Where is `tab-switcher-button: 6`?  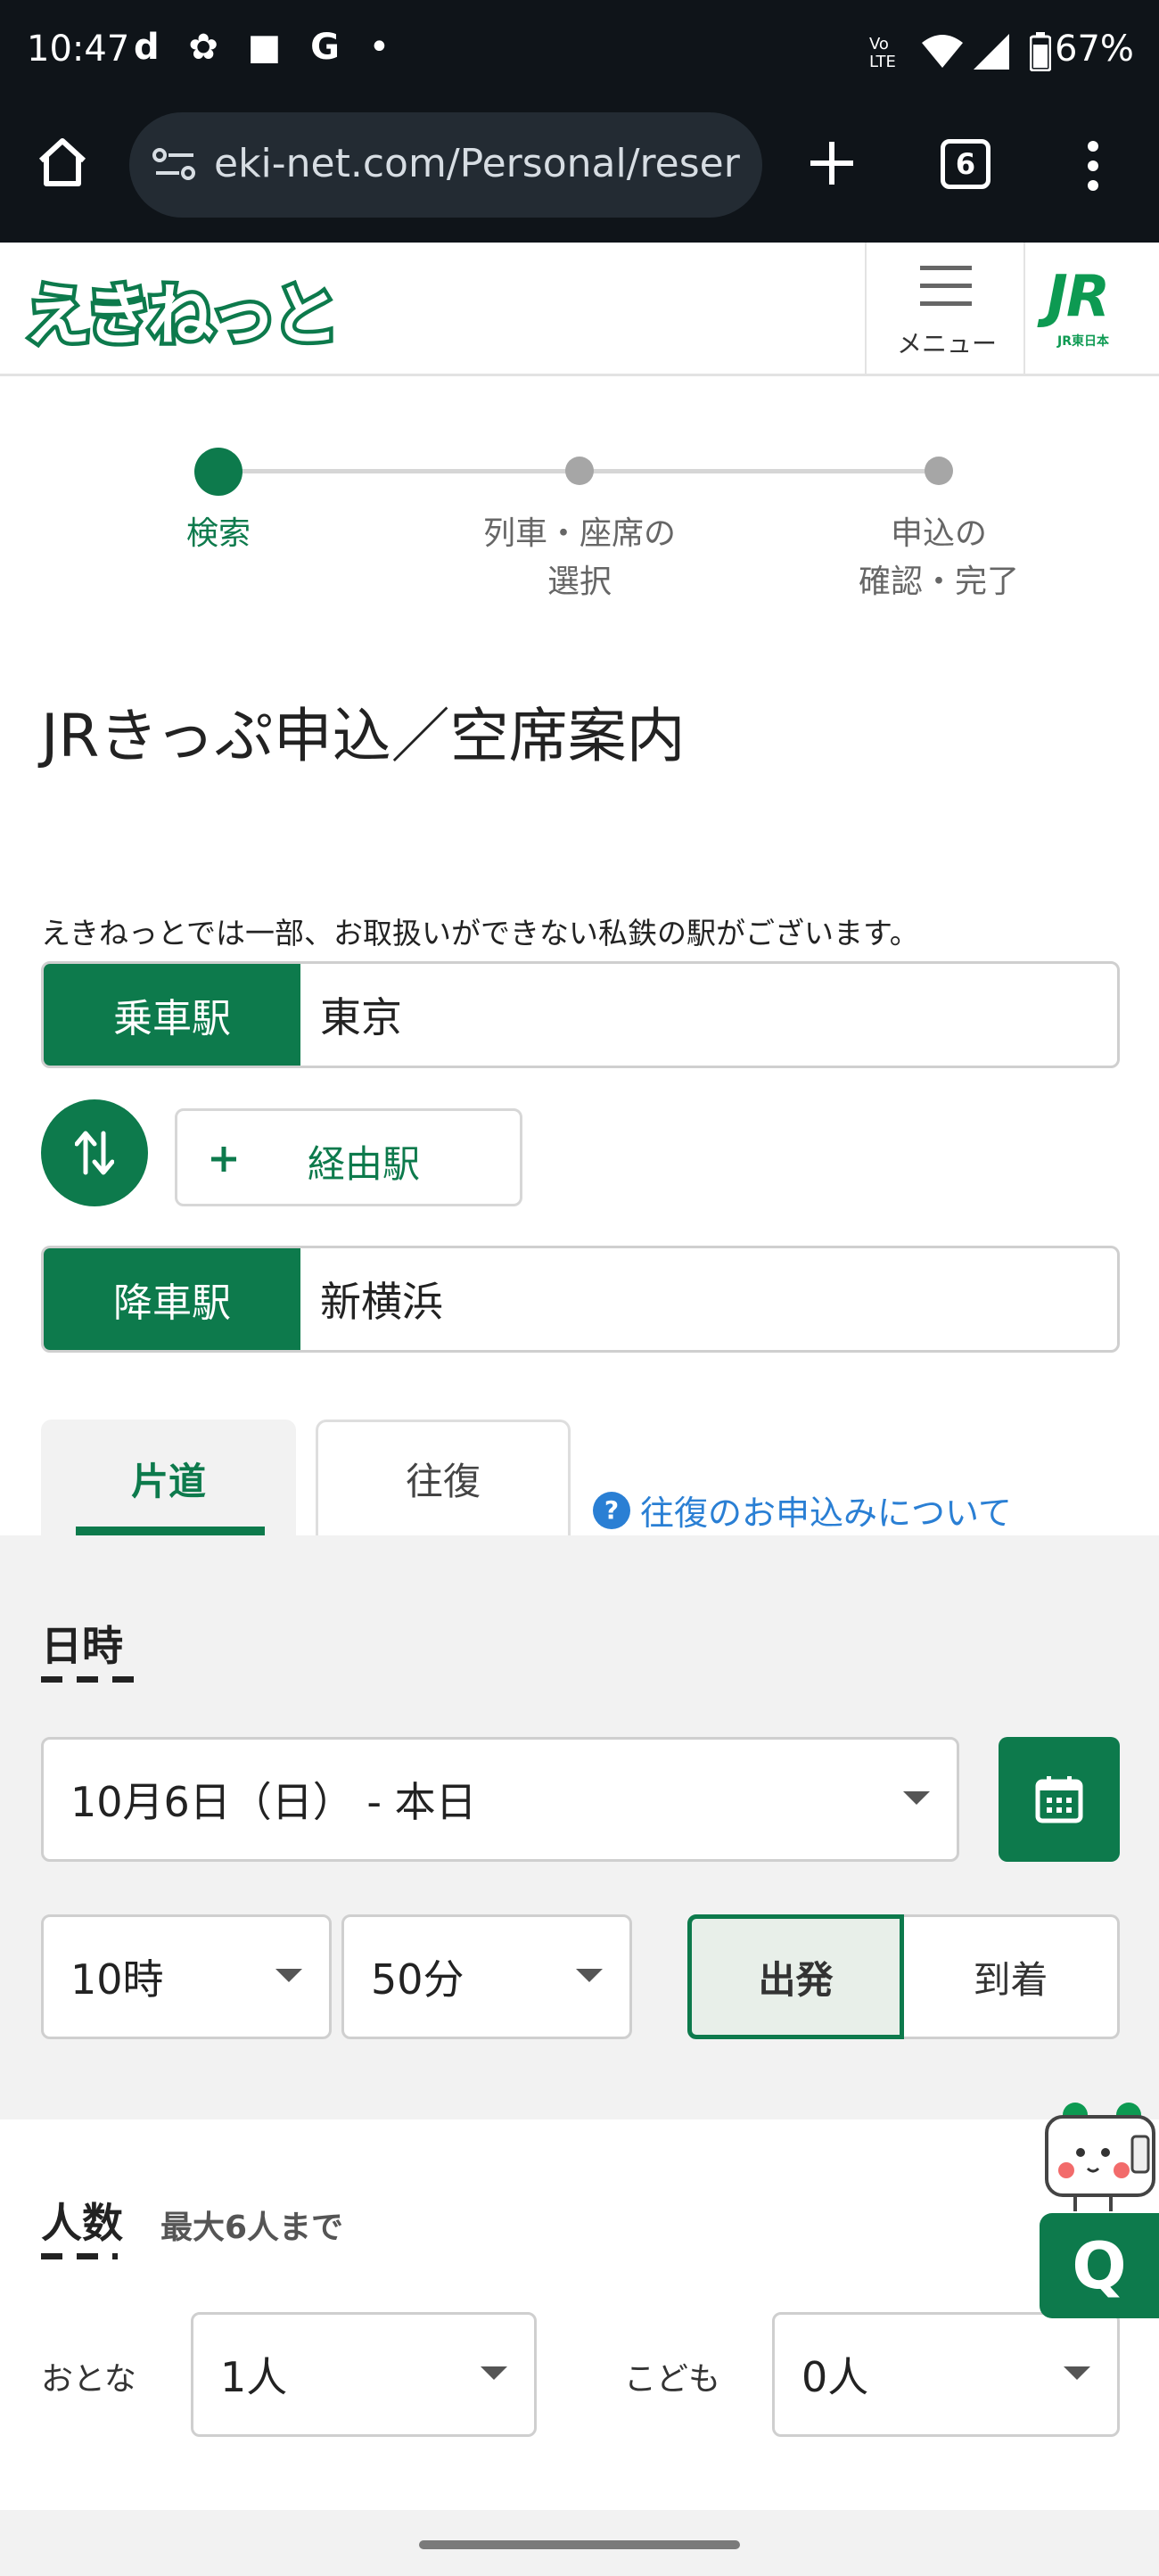 tab-switcher-button: 6 is located at coordinates (965, 164).